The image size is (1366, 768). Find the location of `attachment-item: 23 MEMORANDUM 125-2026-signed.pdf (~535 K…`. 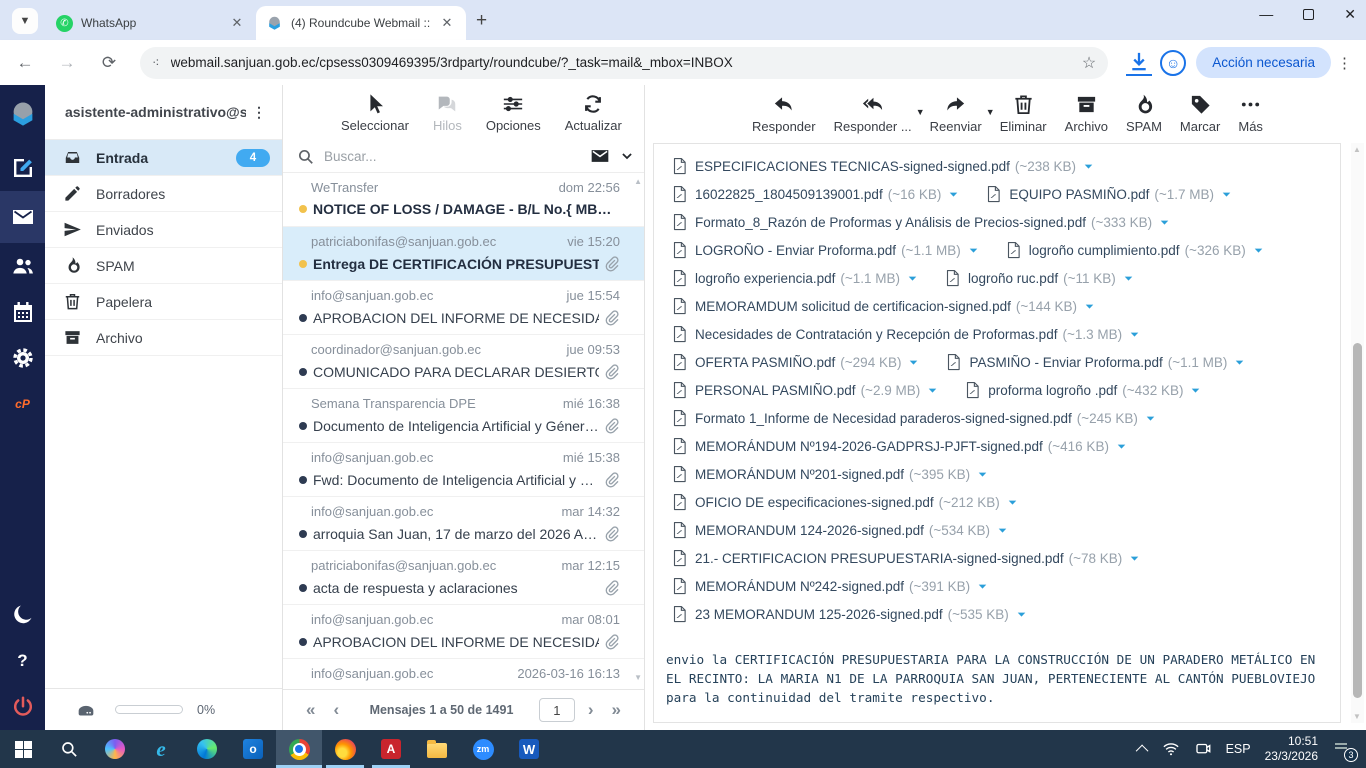

attachment-item: 23 MEMORANDUM 125-2026-signed.pdf (~535 K… is located at coordinates (850, 614).